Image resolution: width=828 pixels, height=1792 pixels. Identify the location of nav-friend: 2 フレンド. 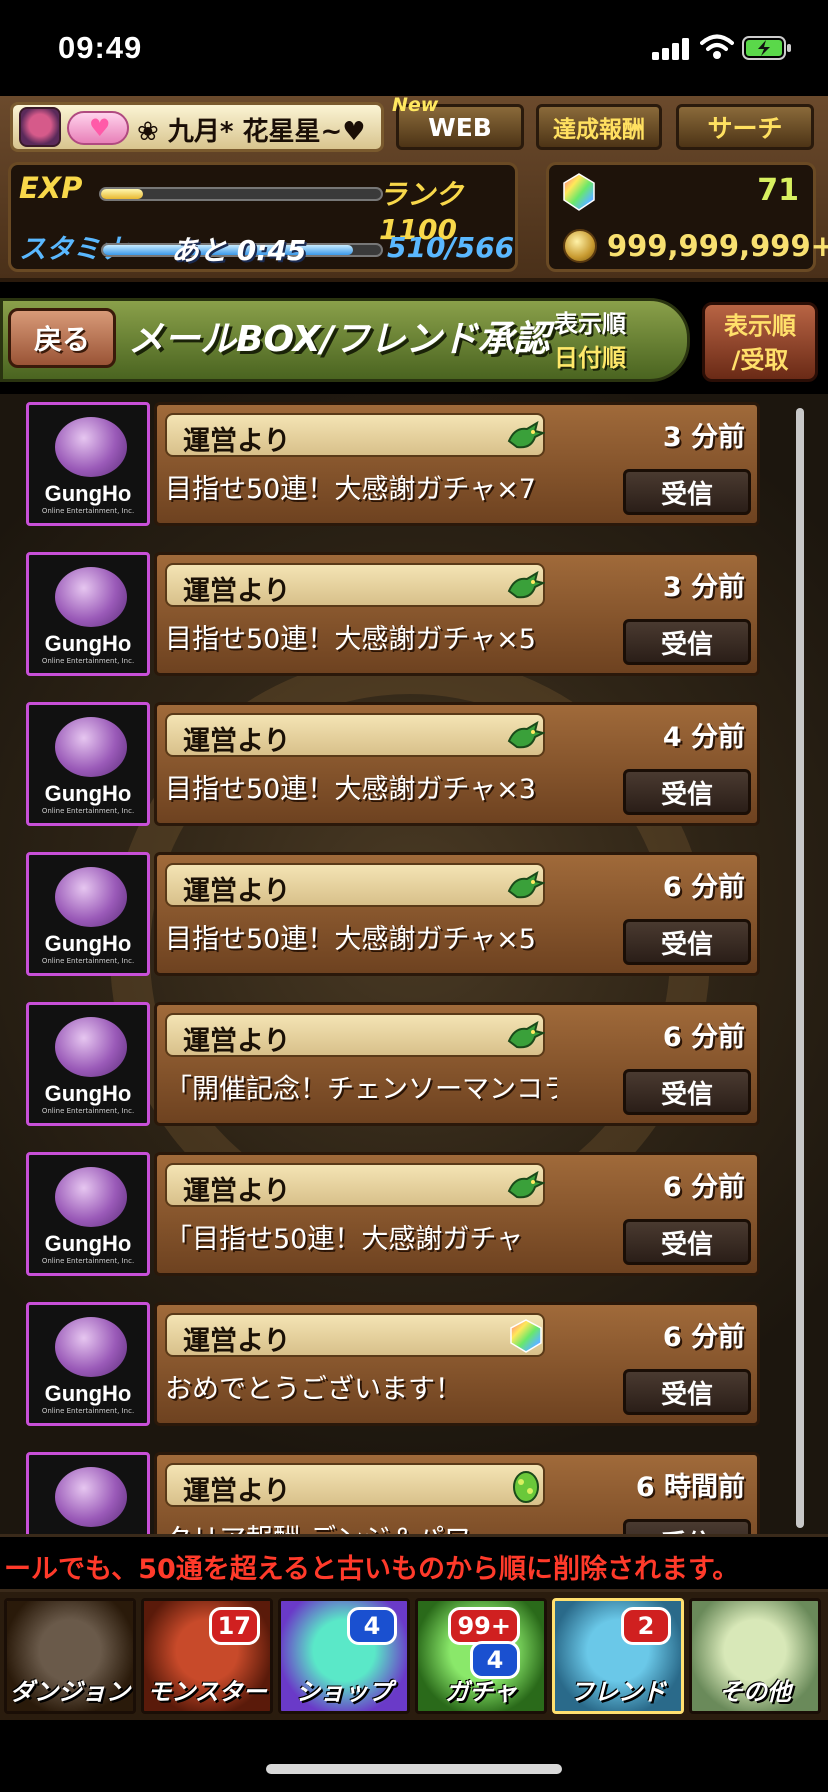
(618, 1656).